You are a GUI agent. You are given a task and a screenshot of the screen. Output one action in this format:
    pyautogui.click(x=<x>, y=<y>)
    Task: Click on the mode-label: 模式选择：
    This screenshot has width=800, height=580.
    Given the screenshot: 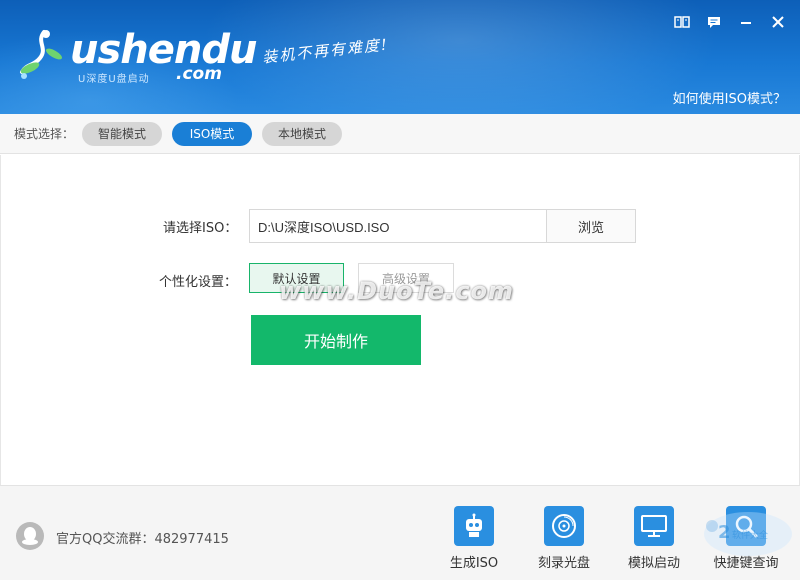 What is the action you would take?
    pyautogui.click(x=44, y=134)
    